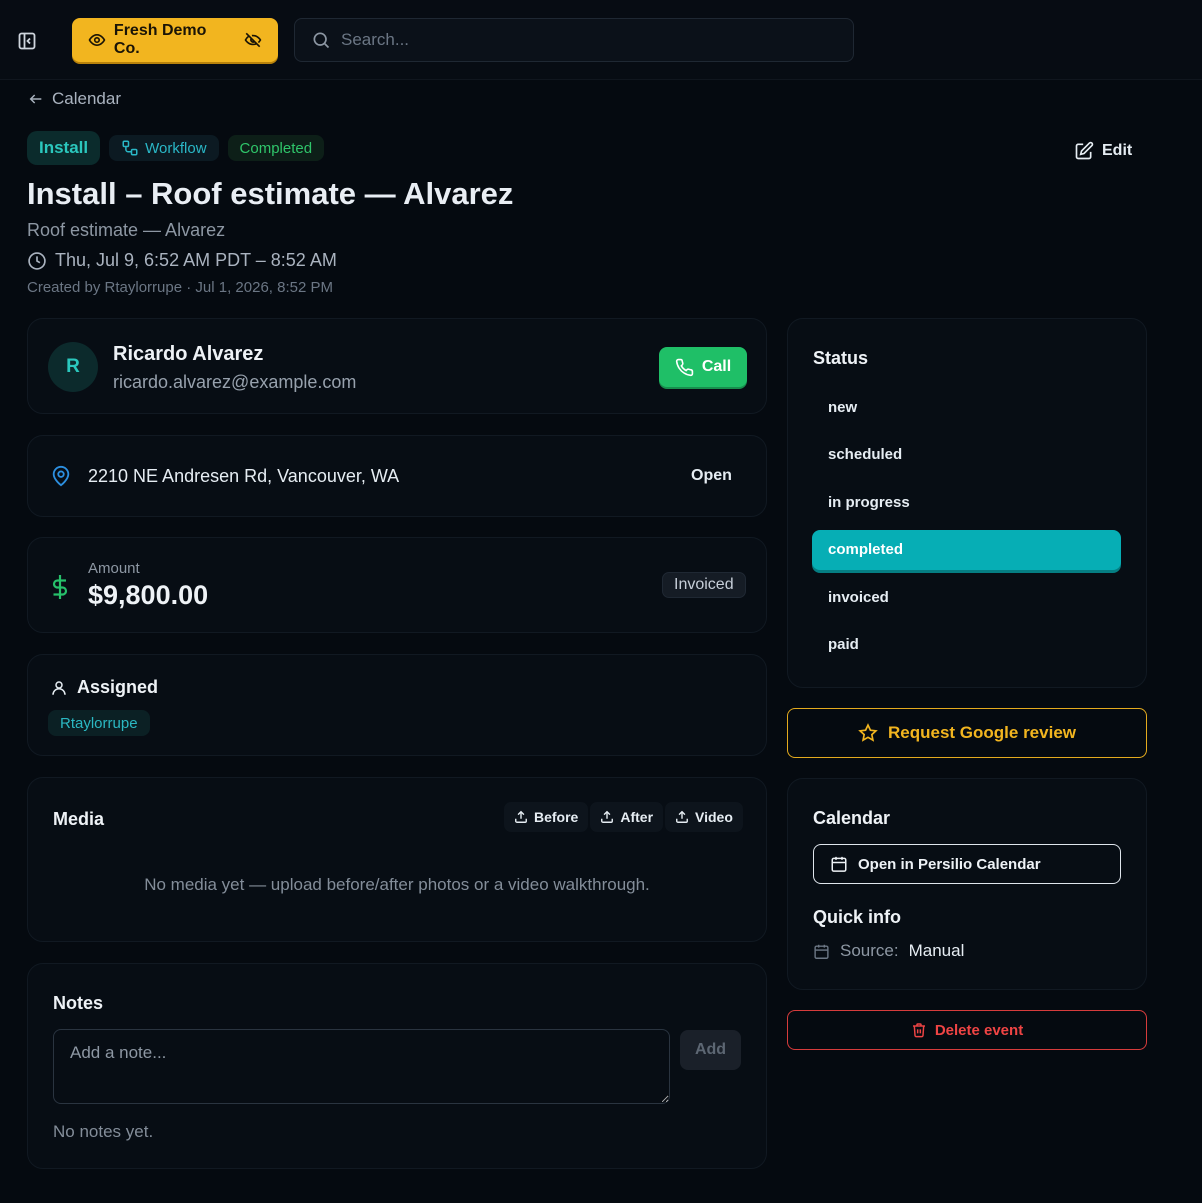 This screenshot has width=1202, height=1203. I want to click on upload-before-button: Before, so click(546, 817).